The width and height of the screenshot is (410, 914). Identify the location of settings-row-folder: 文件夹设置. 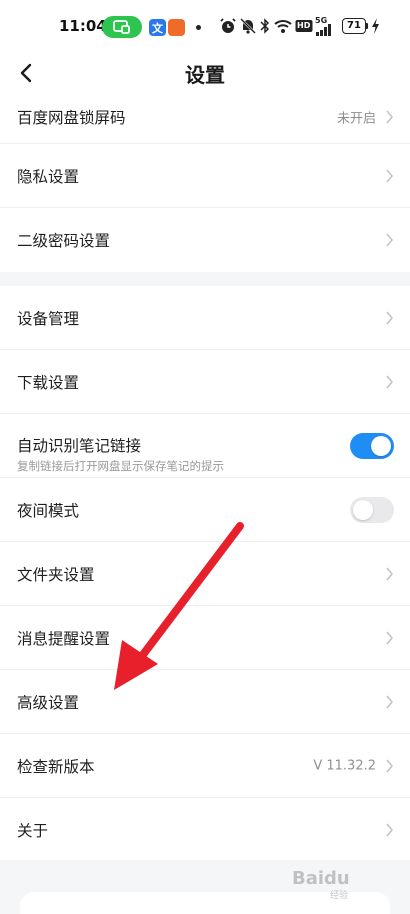
(205, 574).